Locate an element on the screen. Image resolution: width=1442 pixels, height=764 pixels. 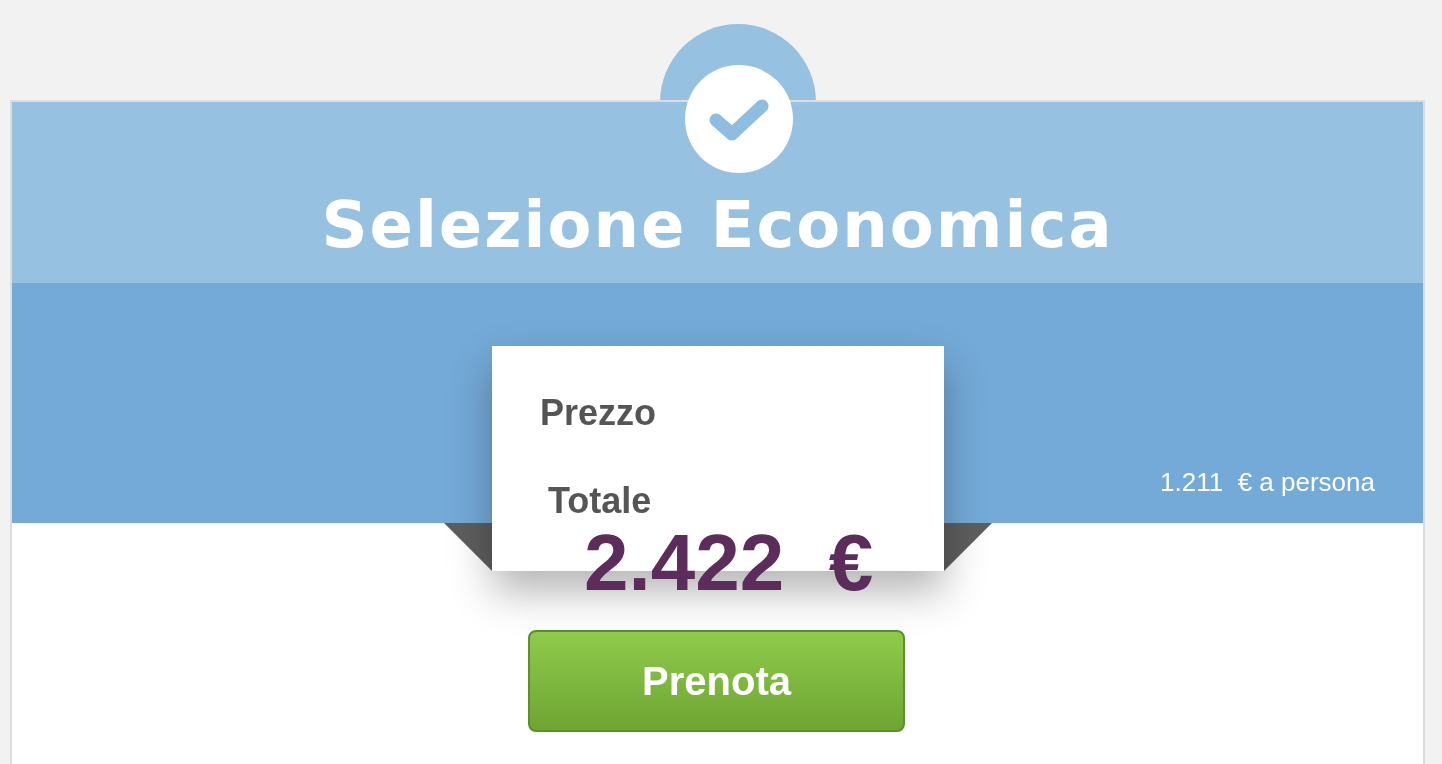
price-label: Prezzo is located at coordinates (598, 413).